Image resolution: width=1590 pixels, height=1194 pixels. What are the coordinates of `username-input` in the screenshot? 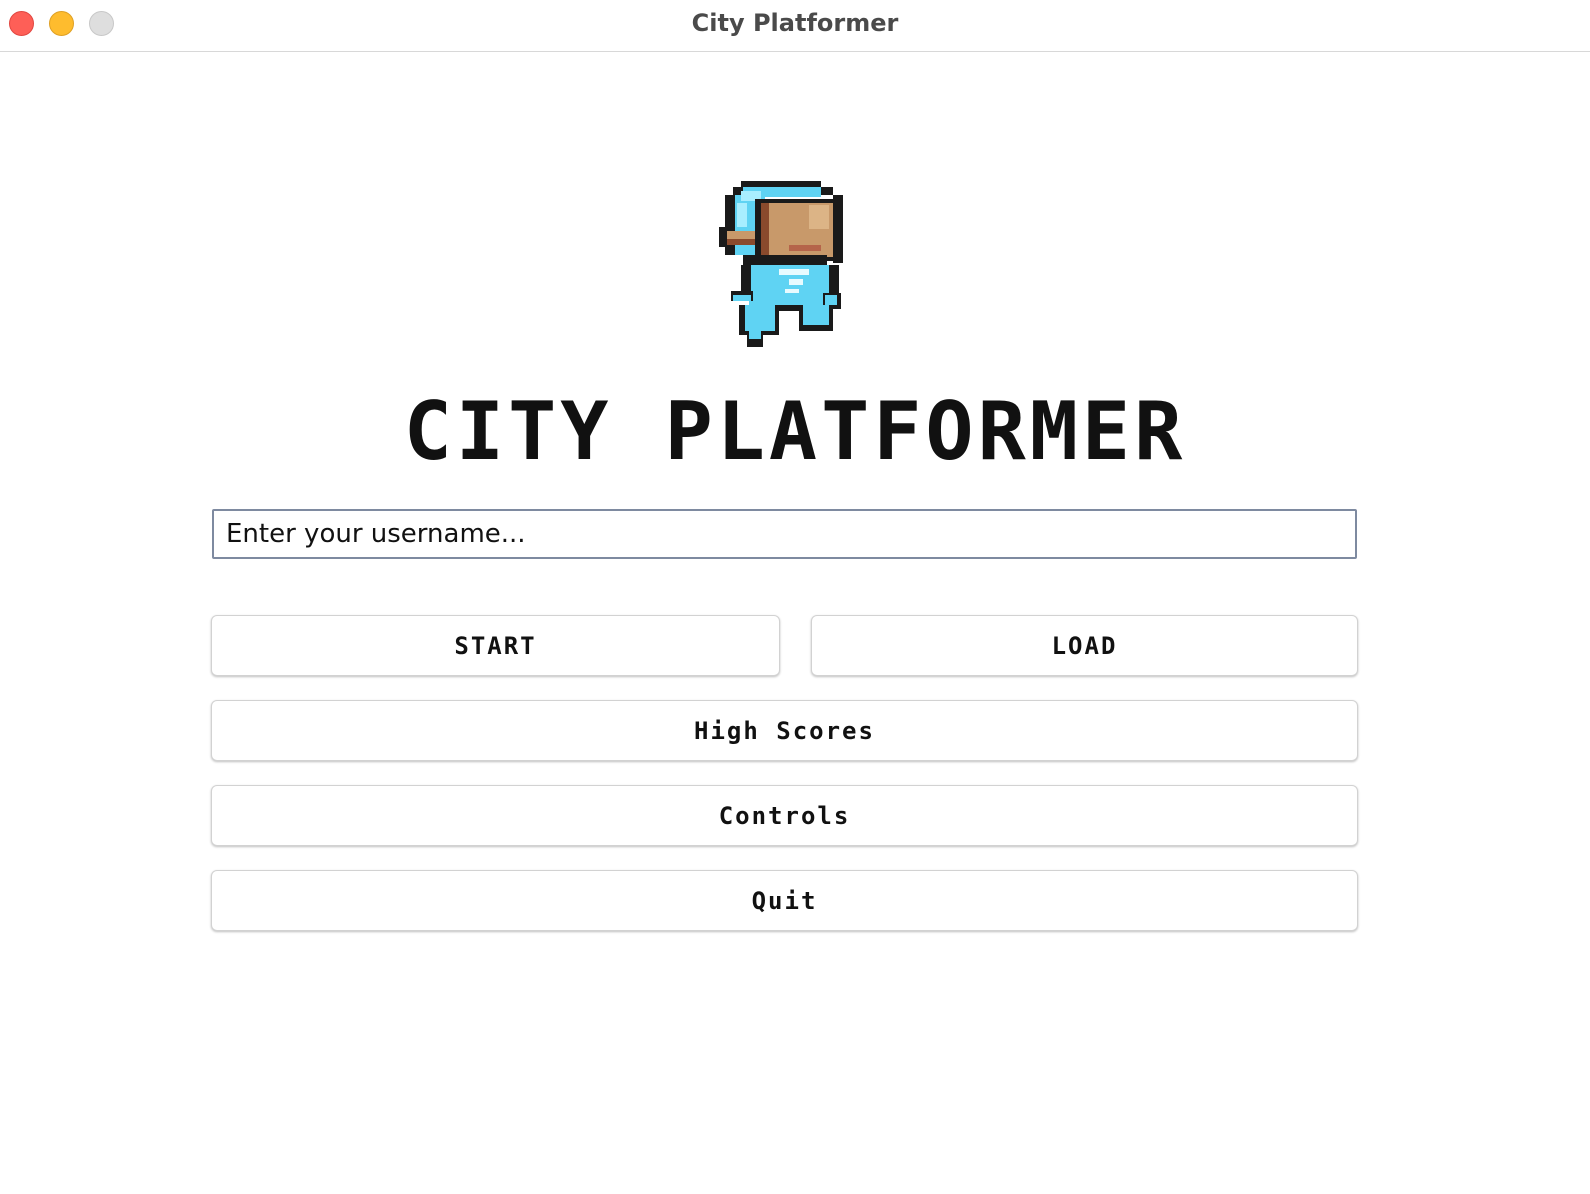 It's located at (784, 534).